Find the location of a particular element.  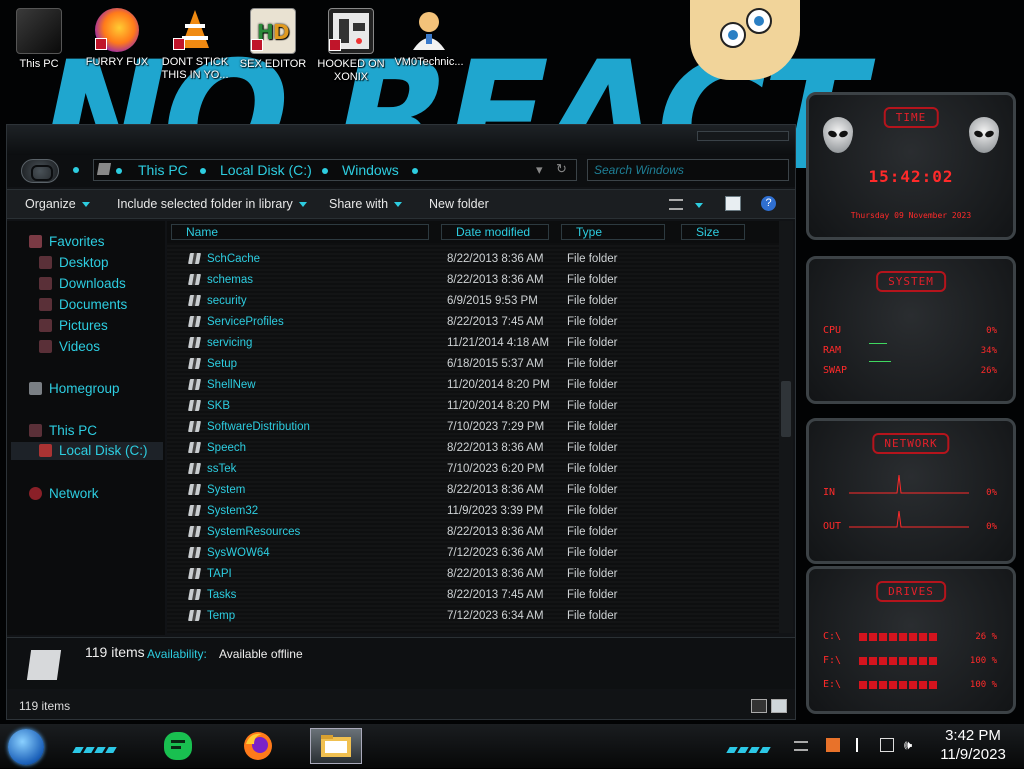

column-header-date: Date modified is located at coordinates (495, 232).